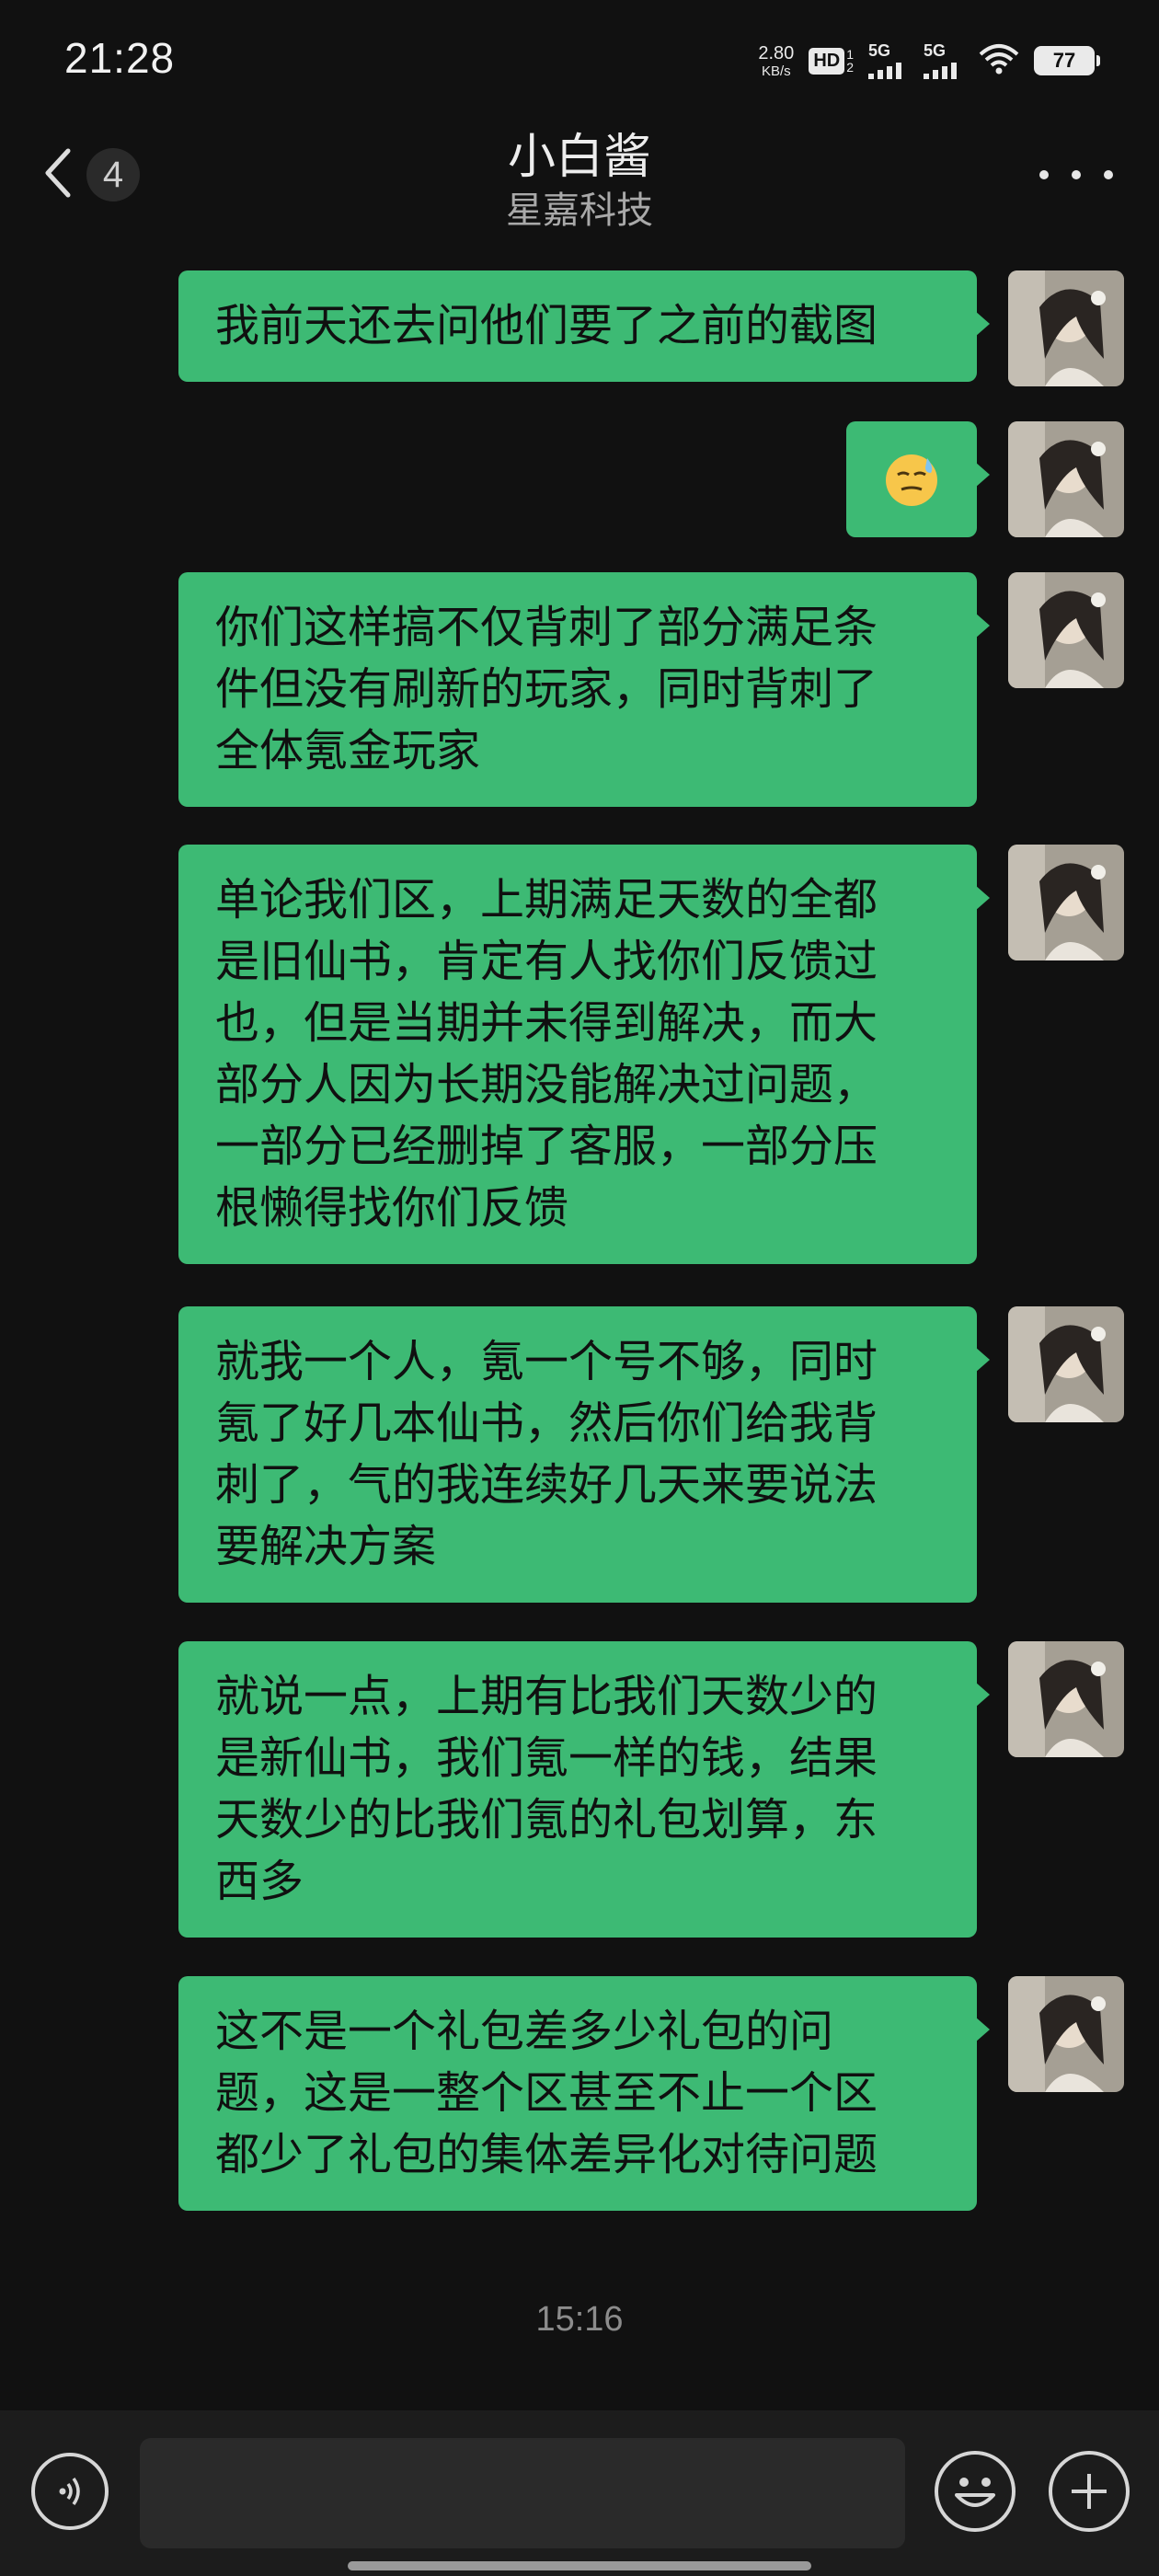 This screenshot has height=2576, width=1159. Describe the element at coordinates (326, 1546) in the screenshot. I see `message-line: 要解决方案` at that location.